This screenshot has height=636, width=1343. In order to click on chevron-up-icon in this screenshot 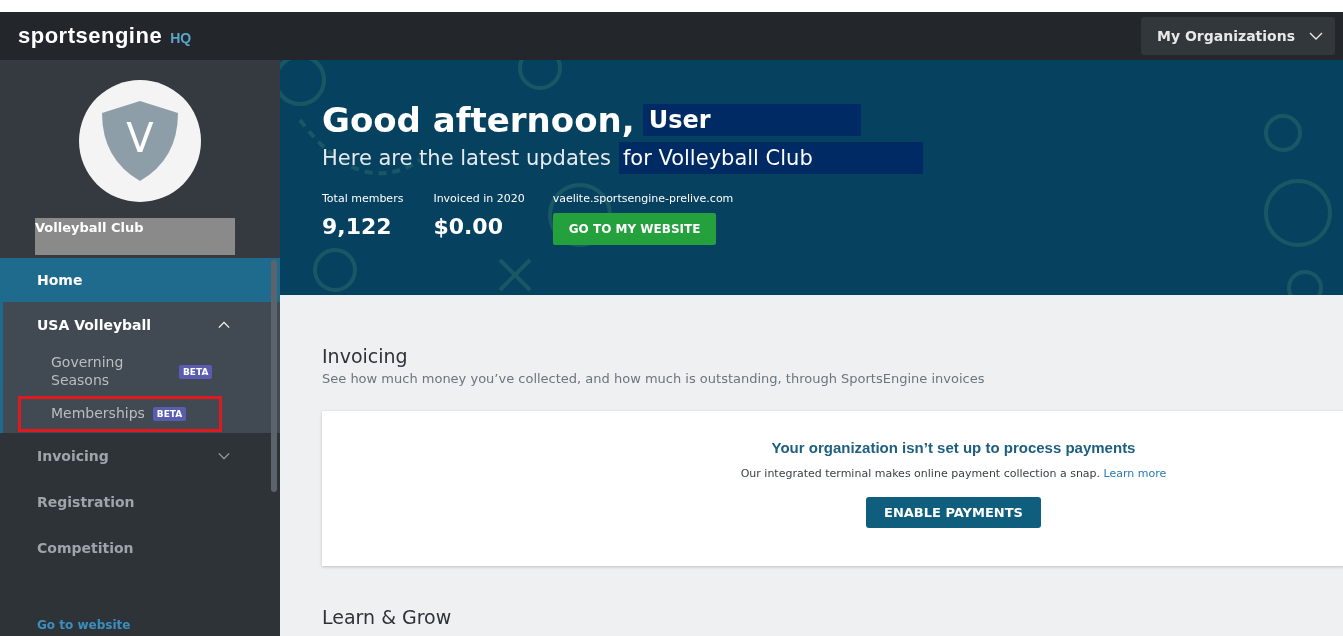, I will do `click(224, 325)`.